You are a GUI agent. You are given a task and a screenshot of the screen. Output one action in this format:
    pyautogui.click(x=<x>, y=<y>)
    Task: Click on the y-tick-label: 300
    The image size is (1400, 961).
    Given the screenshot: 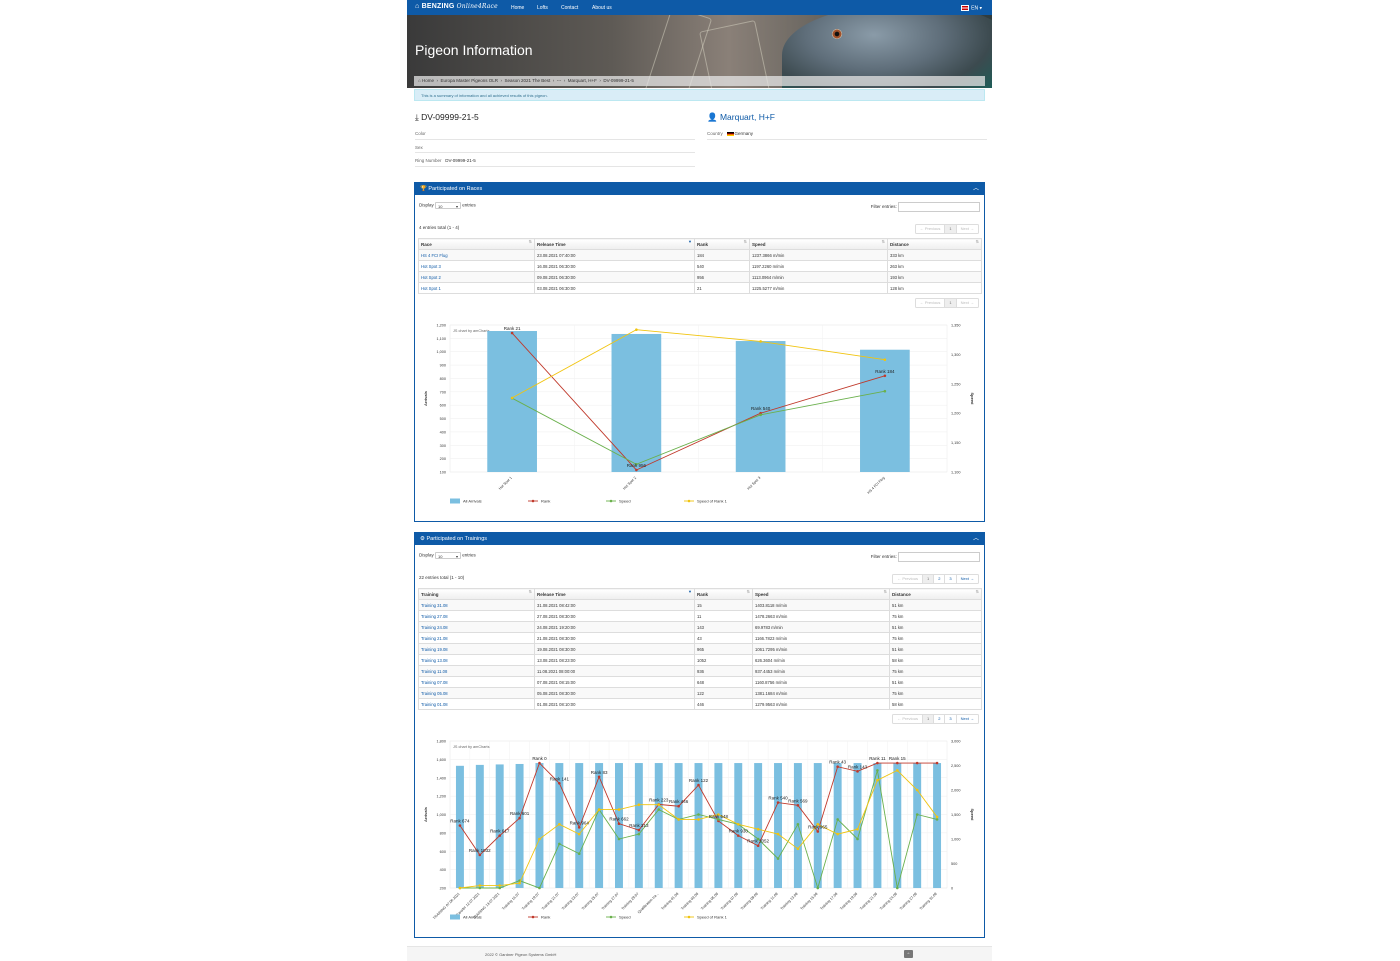 What is the action you would take?
    pyautogui.click(x=443, y=446)
    